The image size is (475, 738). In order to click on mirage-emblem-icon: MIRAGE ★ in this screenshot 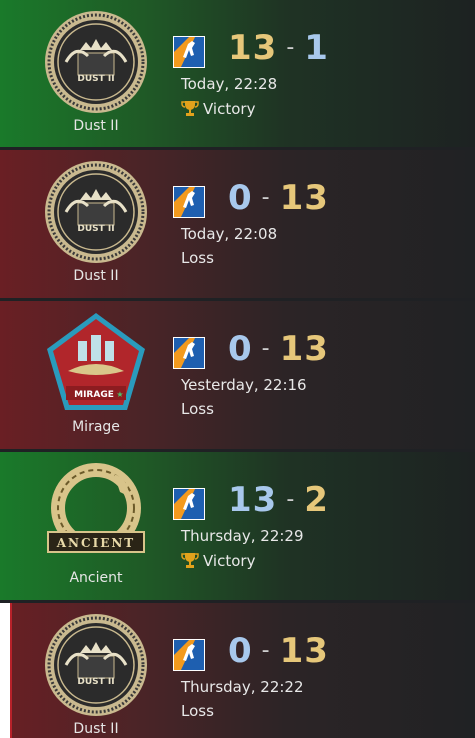, I will do `click(96, 361)`.